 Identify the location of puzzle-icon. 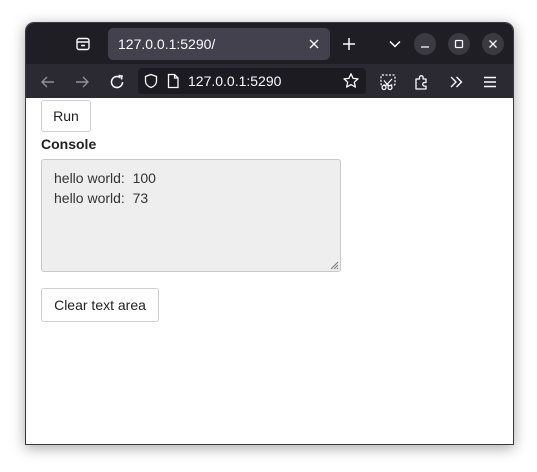
(421, 82).